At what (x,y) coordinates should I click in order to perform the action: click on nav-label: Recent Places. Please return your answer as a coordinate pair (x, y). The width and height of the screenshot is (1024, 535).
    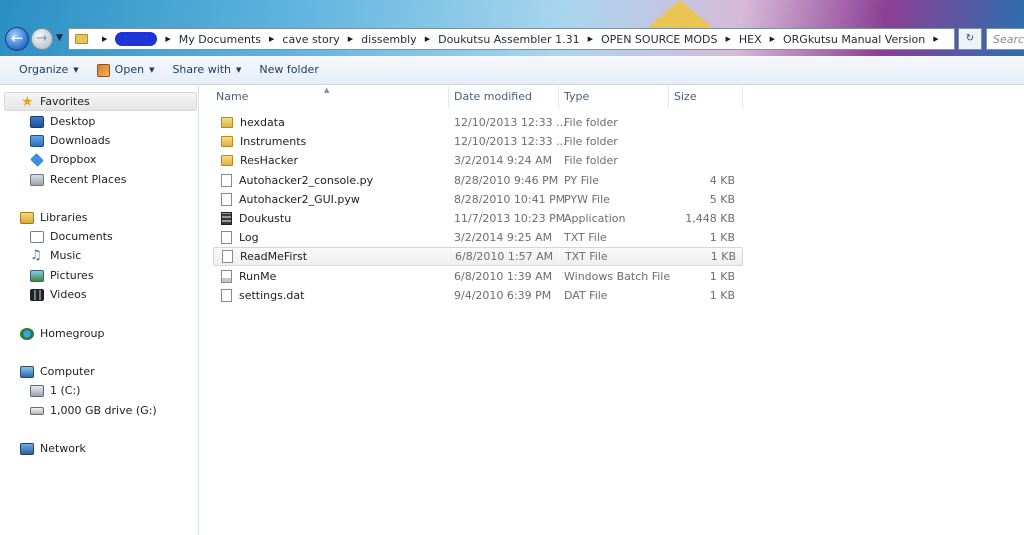
    Looking at the image, I should click on (88, 179).